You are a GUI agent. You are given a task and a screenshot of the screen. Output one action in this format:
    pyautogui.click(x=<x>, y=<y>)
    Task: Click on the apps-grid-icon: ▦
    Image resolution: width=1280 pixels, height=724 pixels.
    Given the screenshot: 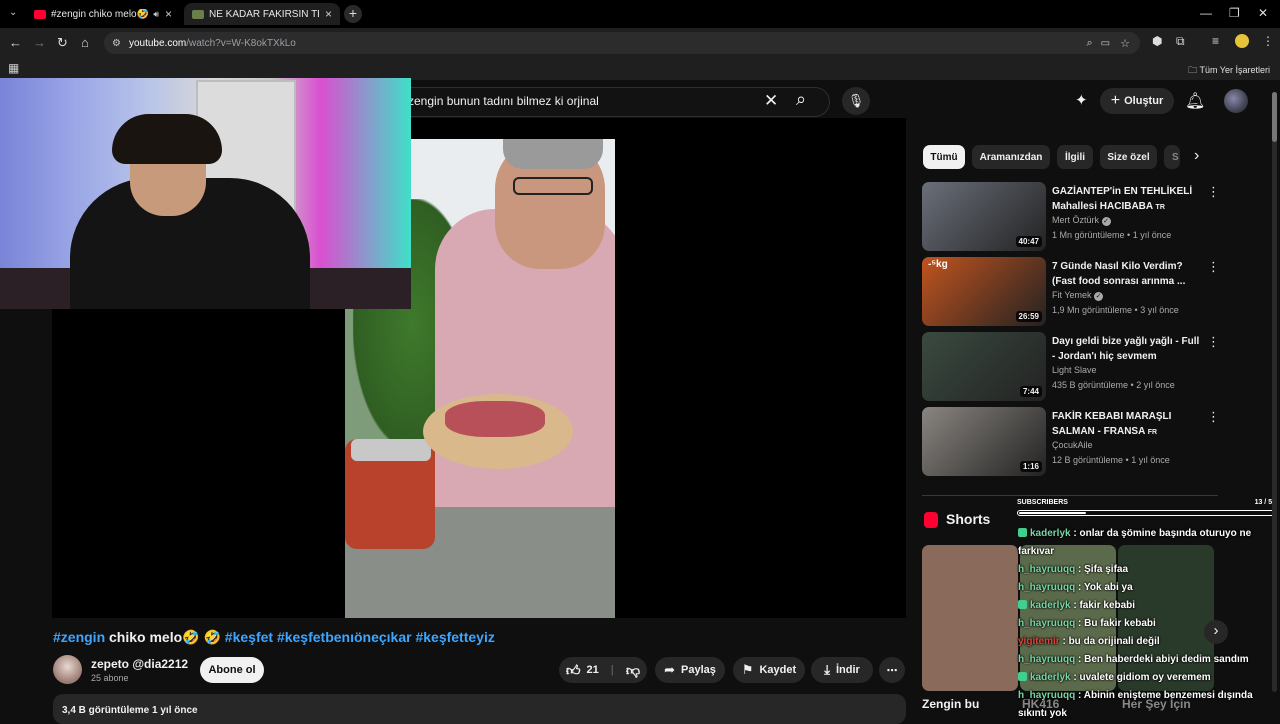 What is the action you would take?
    pyautogui.click(x=13, y=68)
    